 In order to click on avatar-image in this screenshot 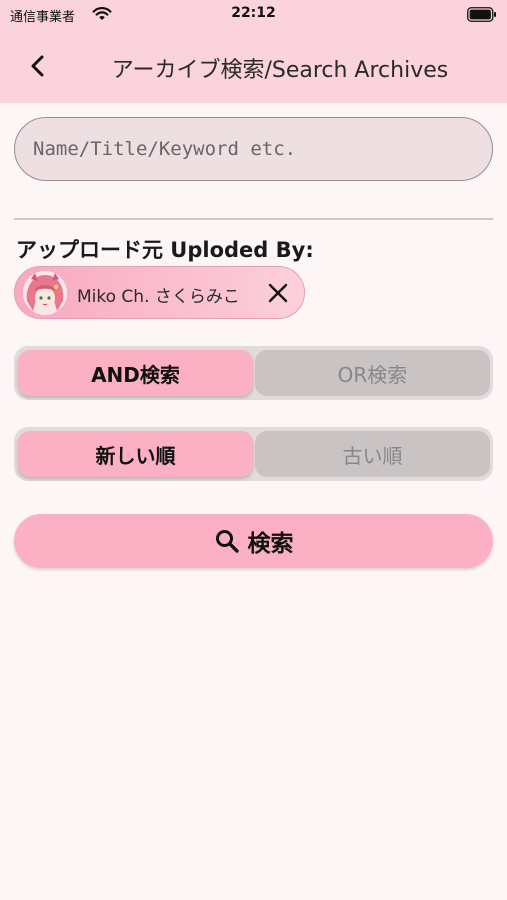, I will do `click(45, 293)`.